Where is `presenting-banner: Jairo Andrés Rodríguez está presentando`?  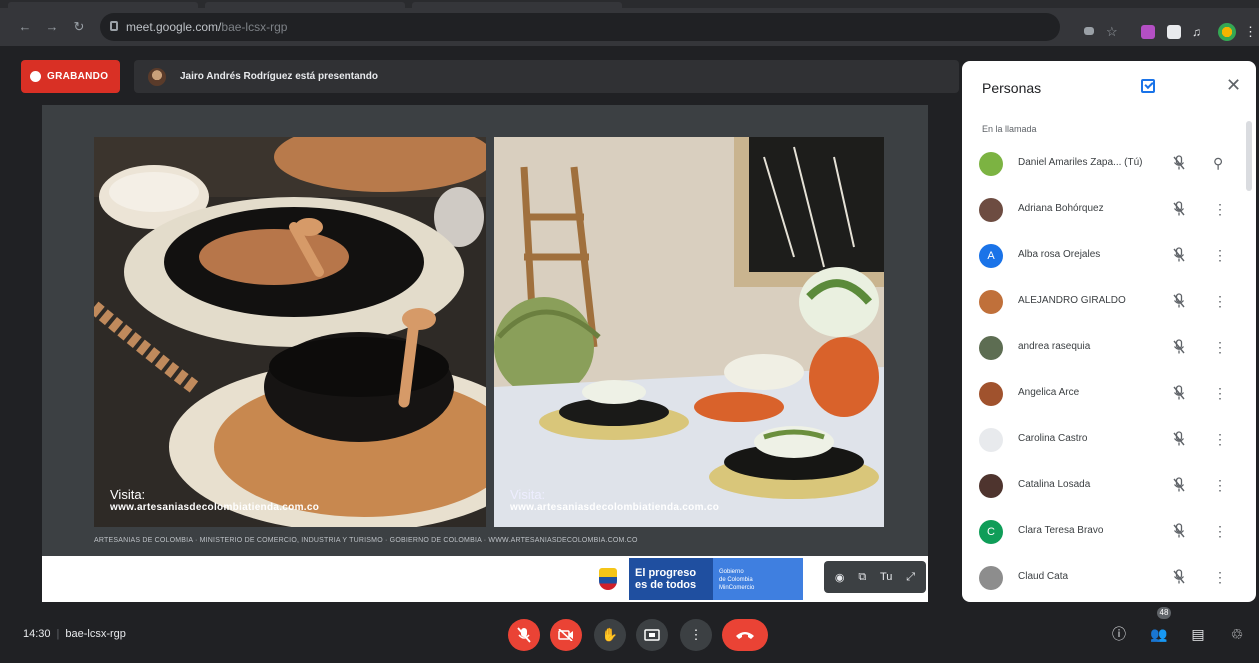
presenting-banner: Jairo Andrés Rodríguez está presentando is located at coordinates (546, 76).